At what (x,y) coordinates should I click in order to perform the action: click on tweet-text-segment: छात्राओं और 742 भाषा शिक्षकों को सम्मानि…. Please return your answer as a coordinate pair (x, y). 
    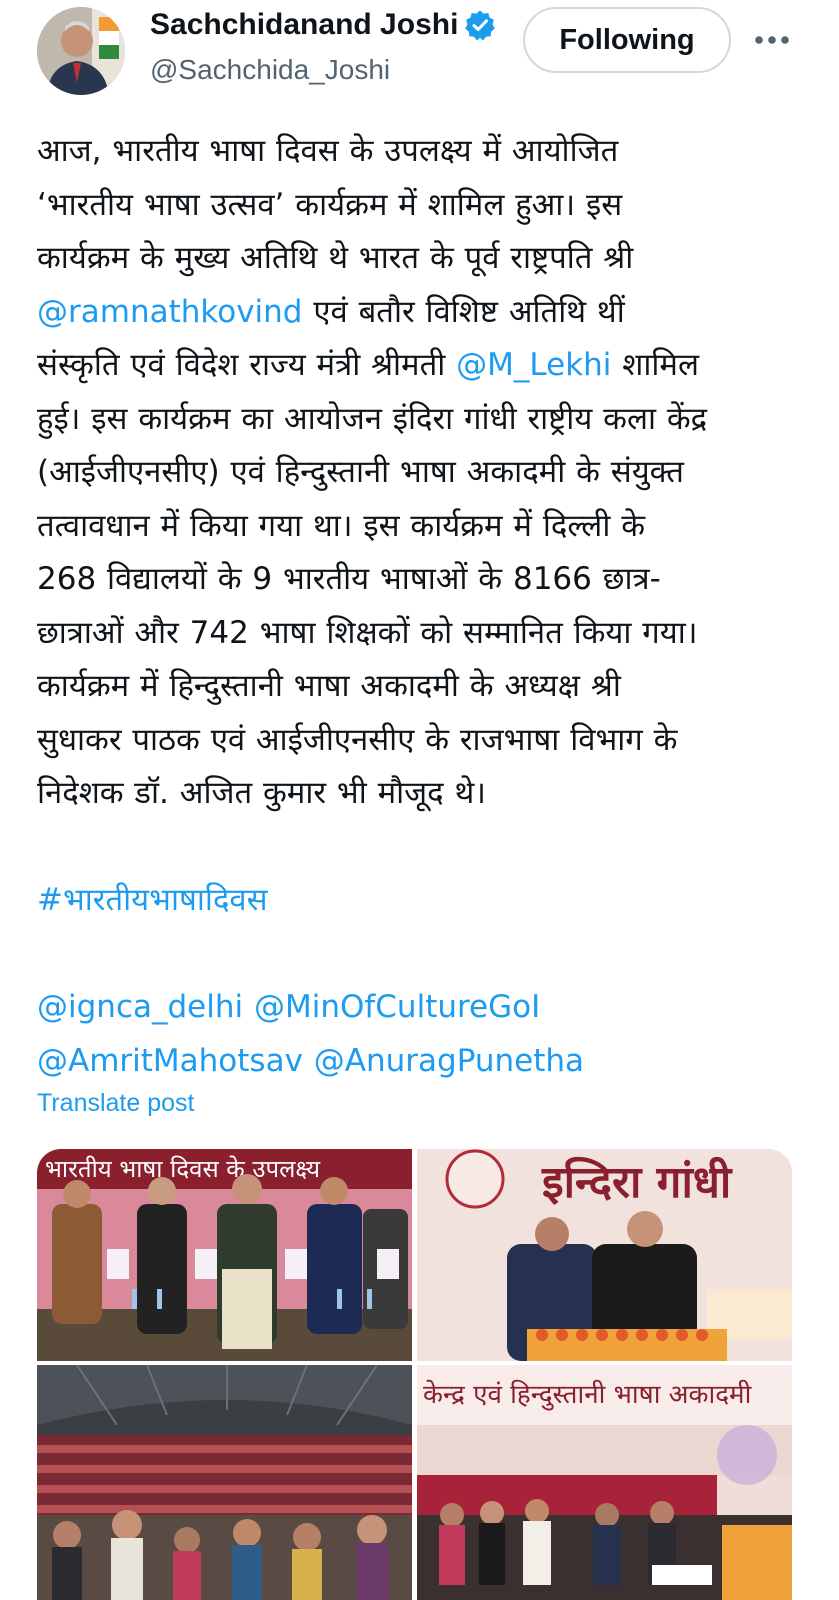
    Looking at the image, I should click on (367, 632).